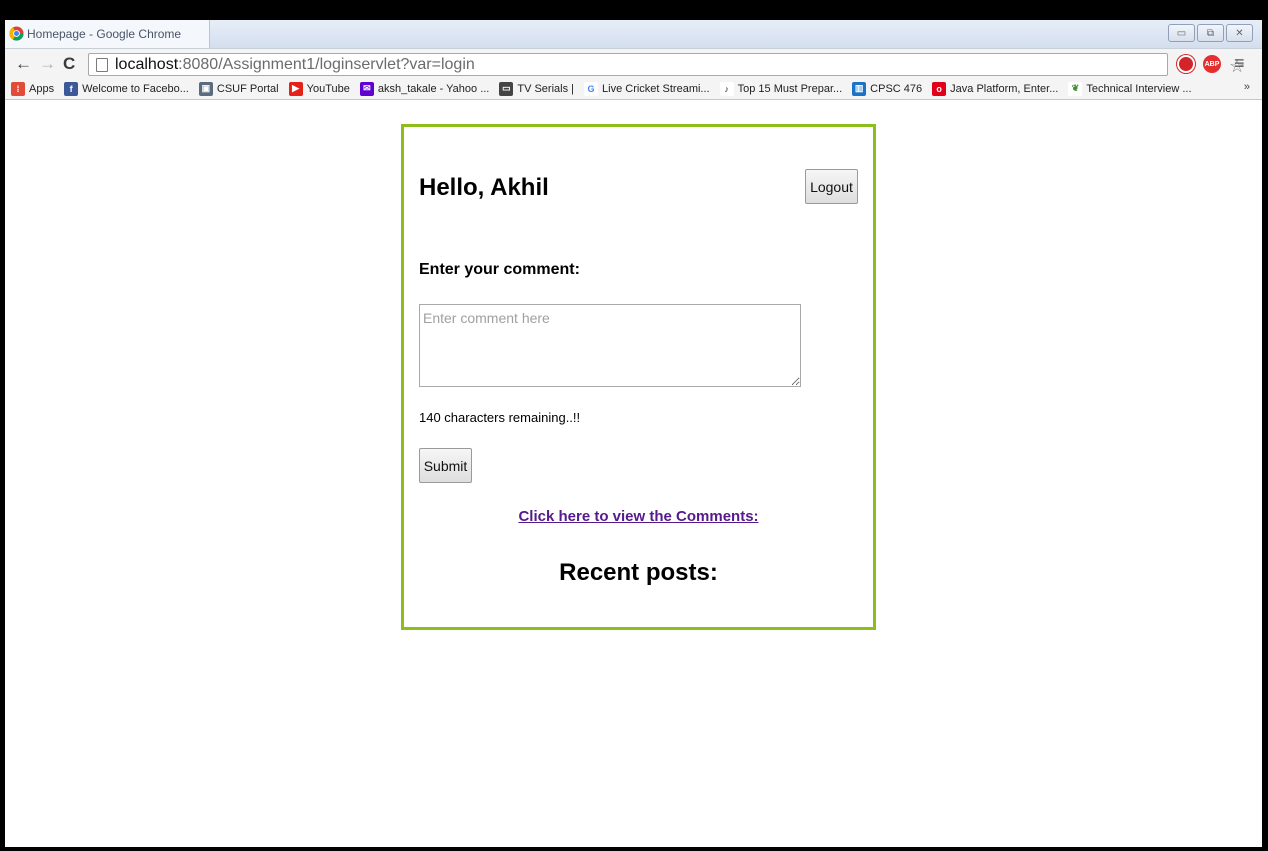  I want to click on board-icon: ▥, so click(859, 88).